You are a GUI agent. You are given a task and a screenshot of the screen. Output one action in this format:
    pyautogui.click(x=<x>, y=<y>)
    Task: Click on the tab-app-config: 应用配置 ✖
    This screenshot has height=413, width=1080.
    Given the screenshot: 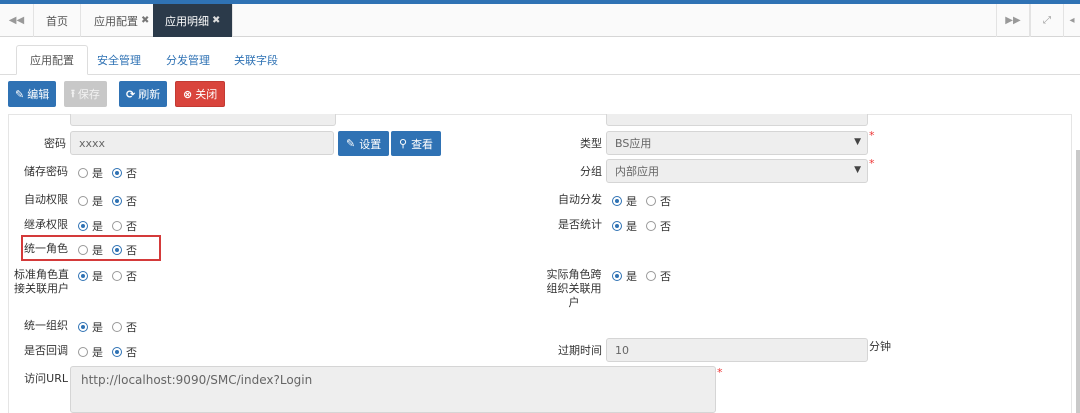 What is the action you would take?
    pyautogui.click(x=122, y=20)
    